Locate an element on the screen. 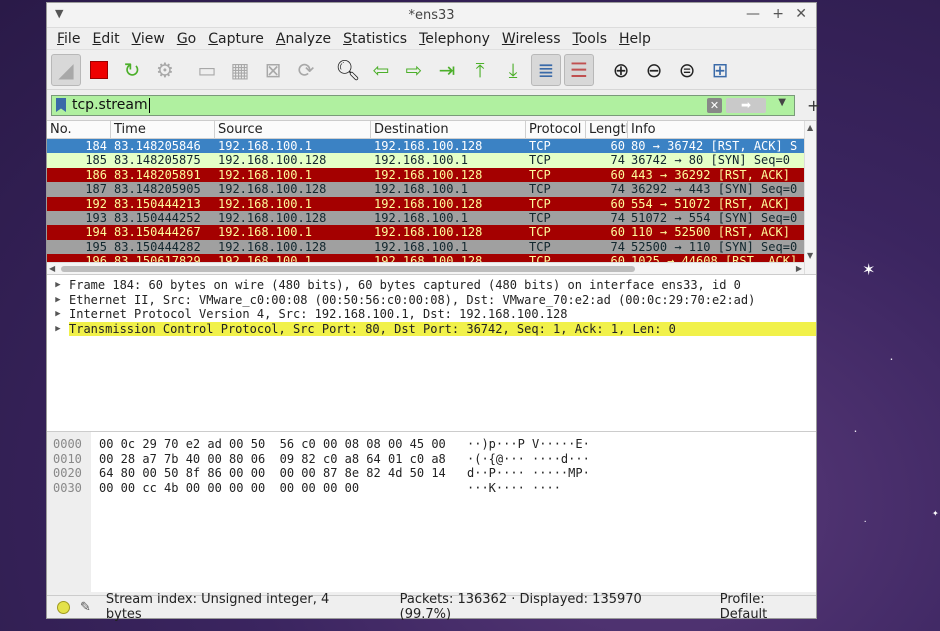  menu-telephony: Telephony is located at coordinates (454, 39).